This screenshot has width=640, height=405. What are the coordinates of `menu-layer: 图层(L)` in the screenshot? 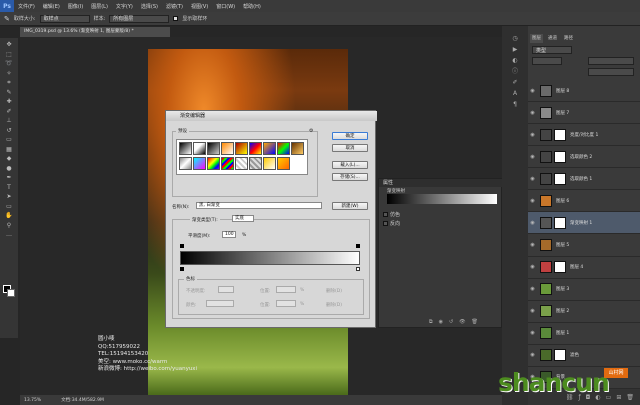 It's located at (99, 6).